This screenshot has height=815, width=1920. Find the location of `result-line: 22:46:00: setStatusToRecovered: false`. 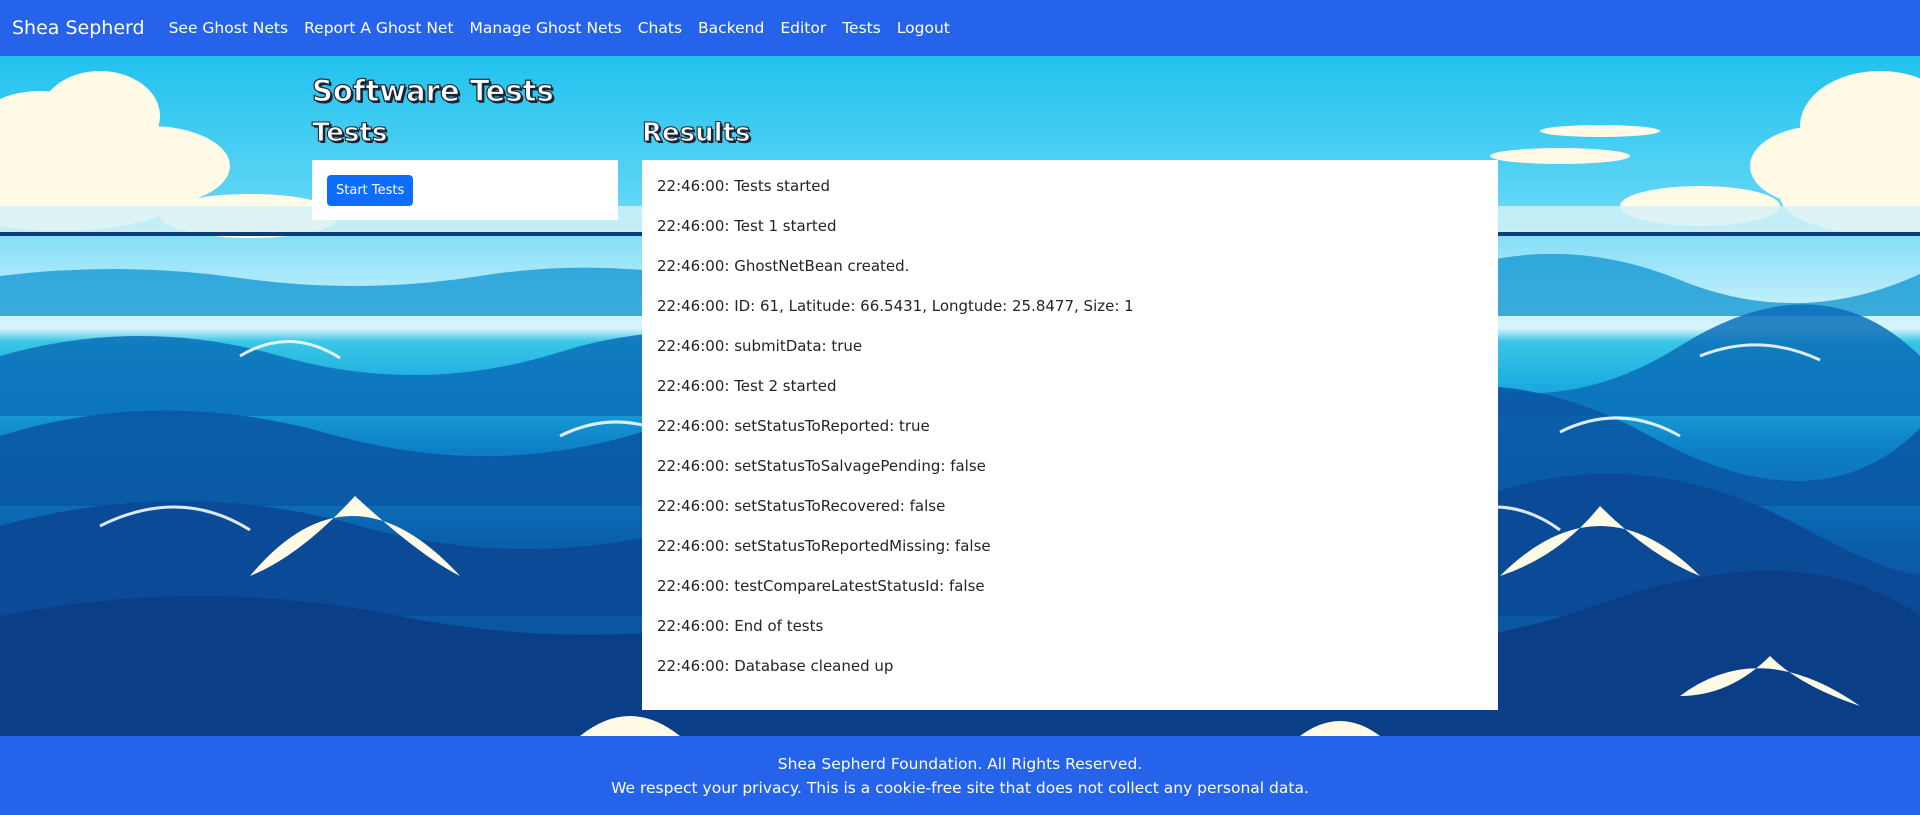

result-line: 22:46:00: setStatusToRecovered: false is located at coordinates (801, 506).